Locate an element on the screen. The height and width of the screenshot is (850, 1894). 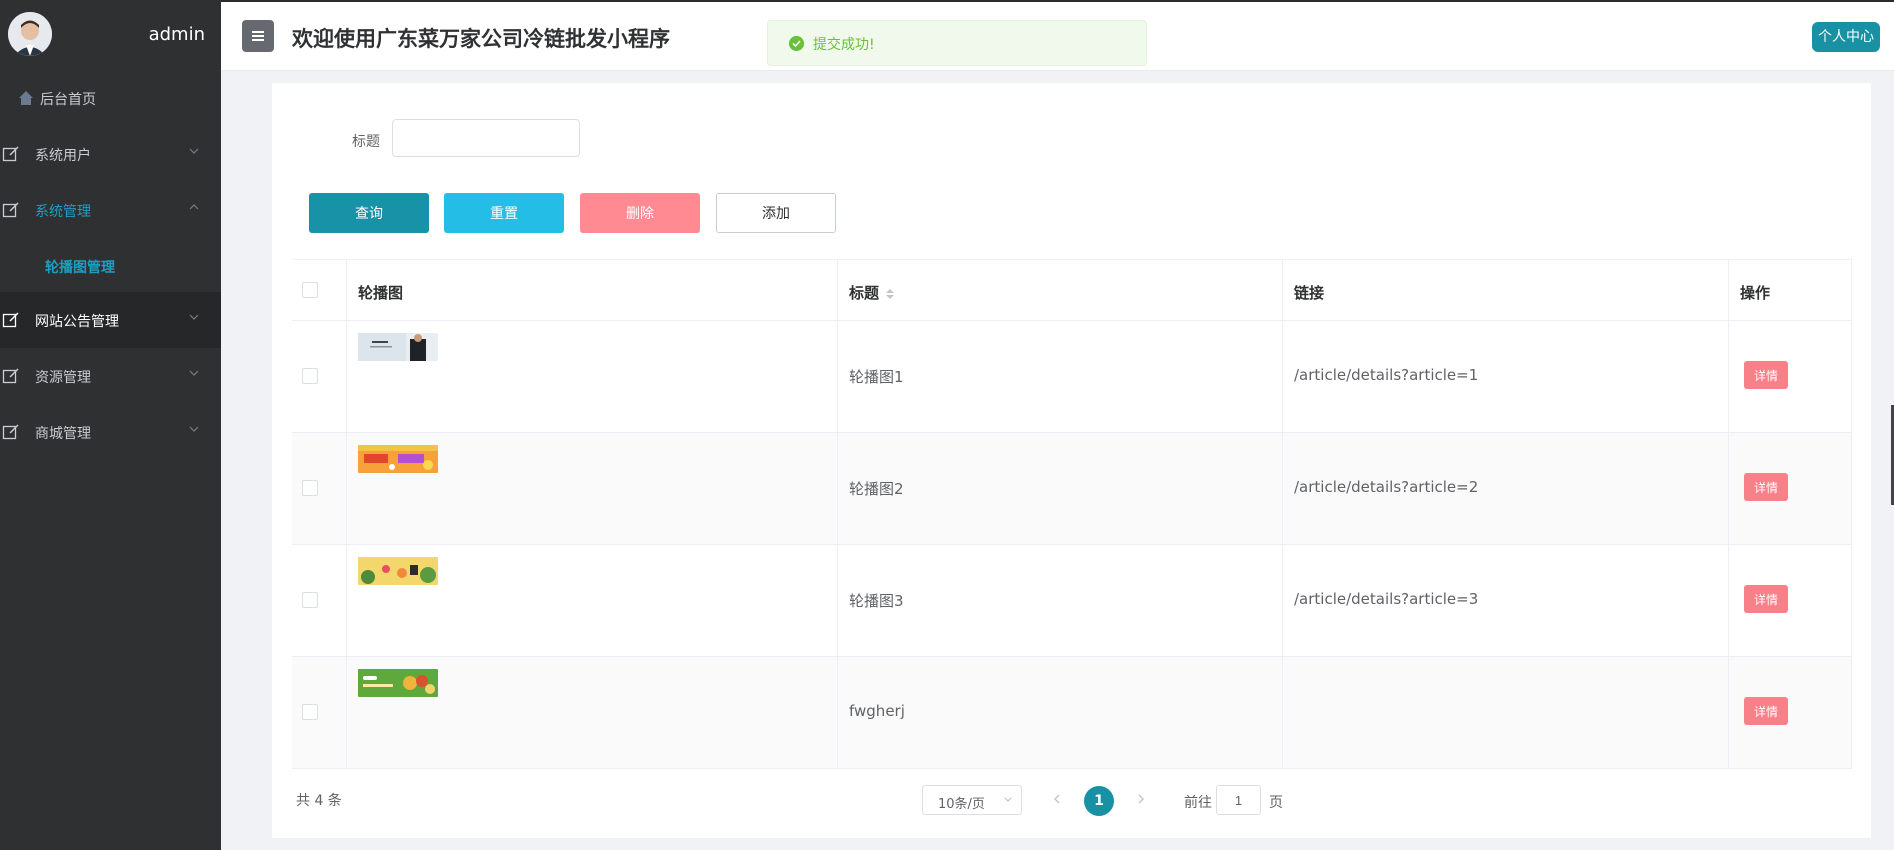
table-header-row: 轮播图 标题 链接 操作 is located at coordinates (1072, 290).